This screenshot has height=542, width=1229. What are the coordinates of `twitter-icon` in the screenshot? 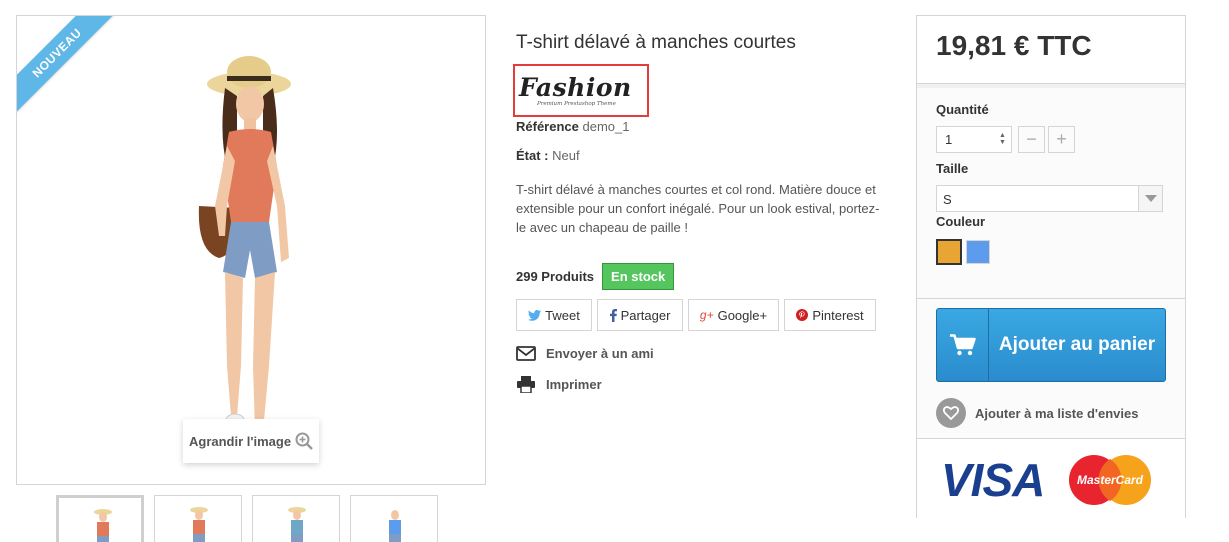 It's located at (535, 315).